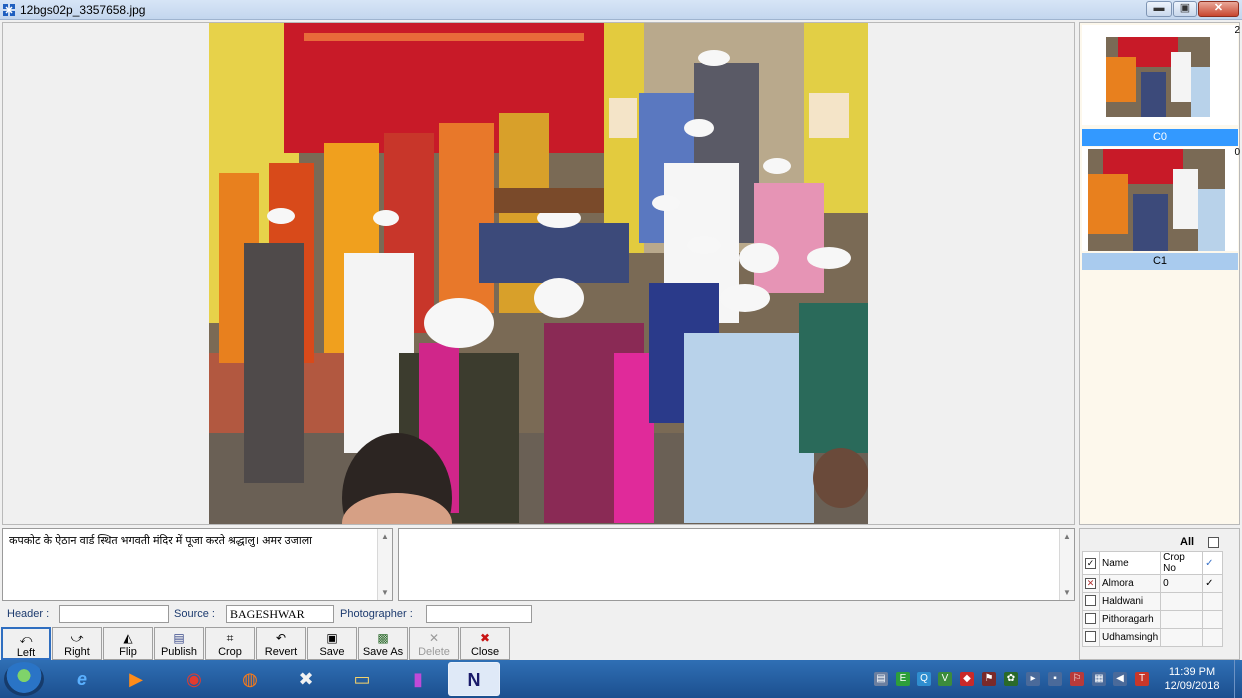  I want to click on title-bar: 12bgs02p_3357658.jpg ▬ ▣ ✕, so click(621, 10).